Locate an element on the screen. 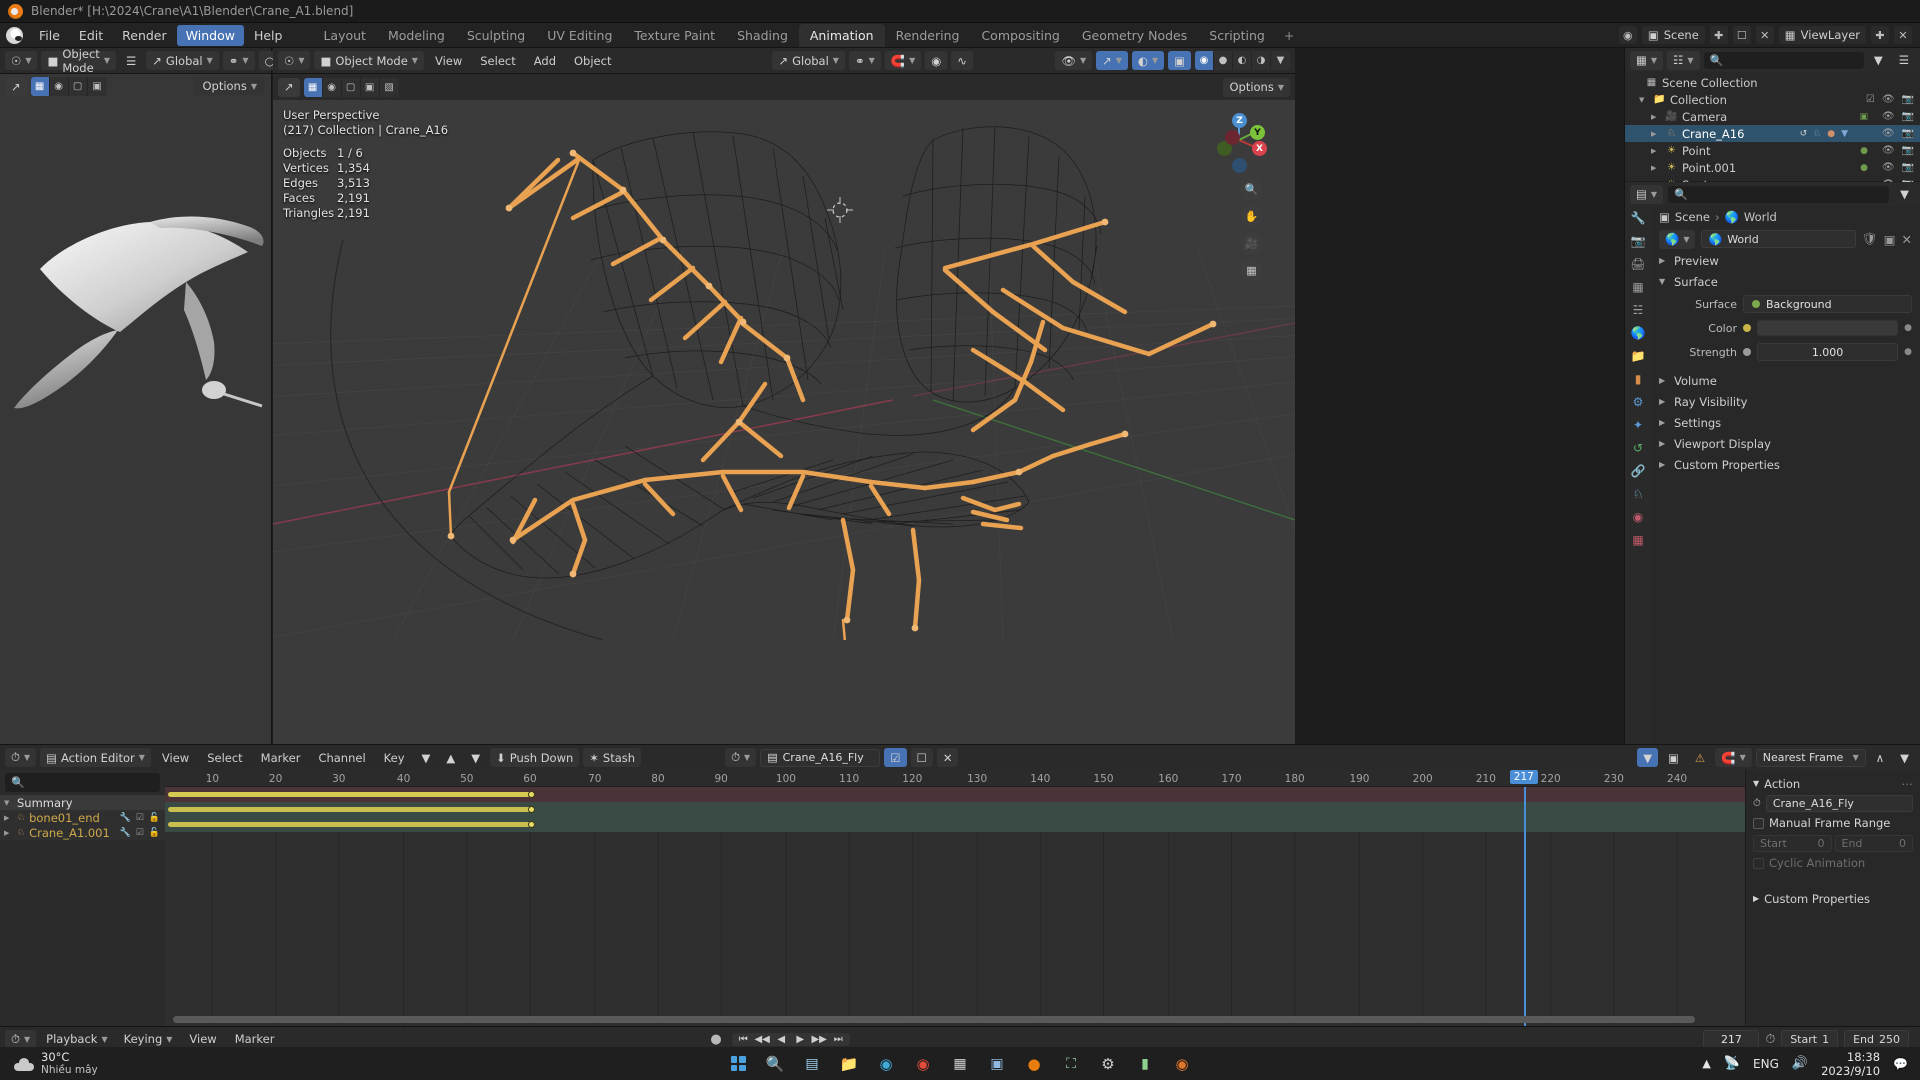  tab-world-icon: 🌎 is located at coordinates (1638, 333).